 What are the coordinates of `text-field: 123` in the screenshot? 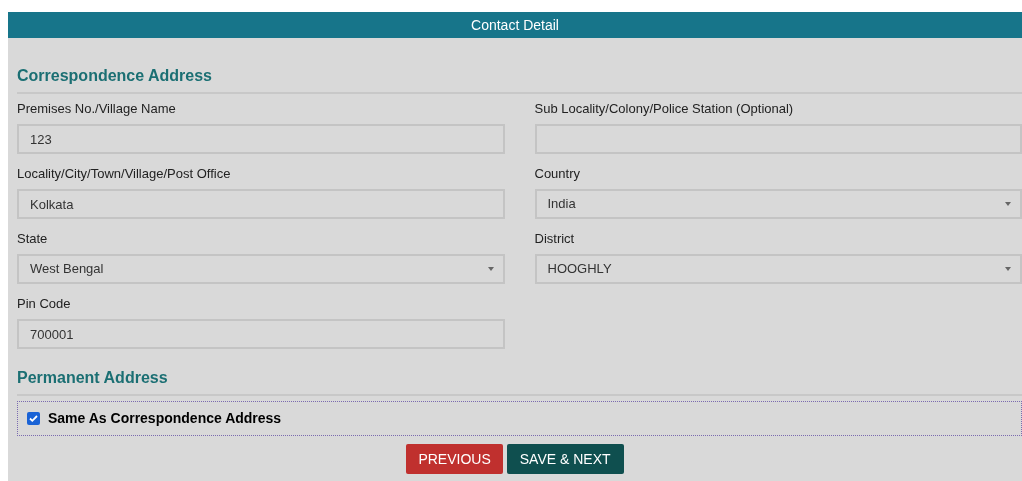 It's located at (261, 139).